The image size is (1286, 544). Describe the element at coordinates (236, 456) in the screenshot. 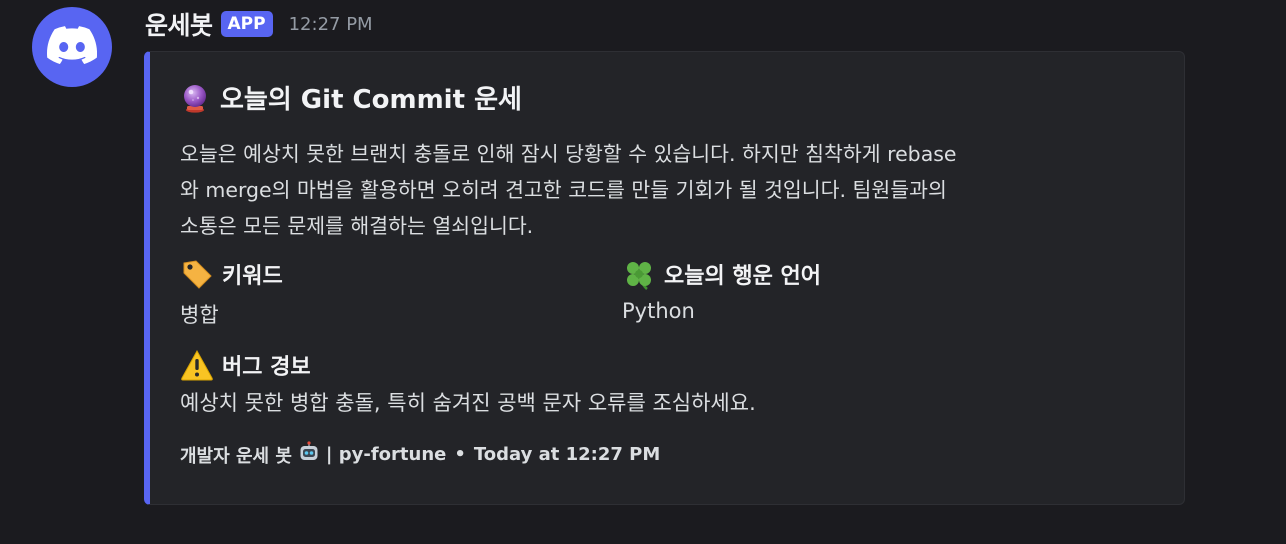

I see `footer-text: 개발자 운세 봇` at that location.